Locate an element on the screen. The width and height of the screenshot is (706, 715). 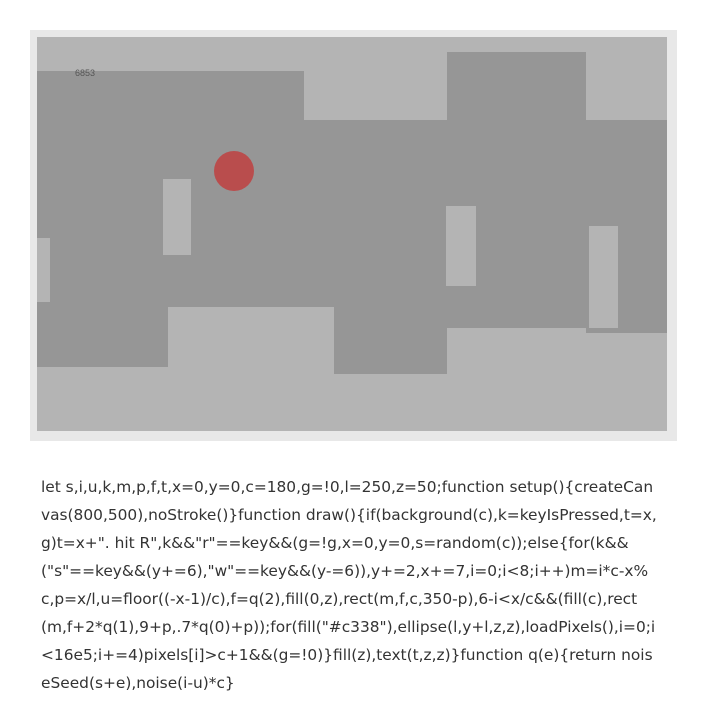
score-text: 6853 is located at coordinates (85, 73).